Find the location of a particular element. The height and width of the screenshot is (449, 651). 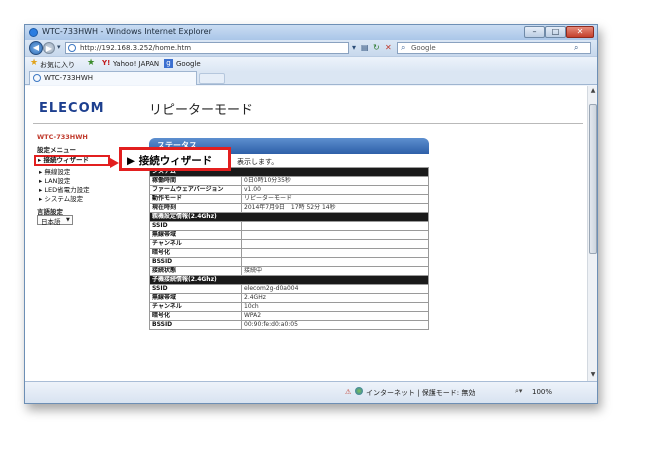

minimize-button: – is located at coordinates (534, 32).